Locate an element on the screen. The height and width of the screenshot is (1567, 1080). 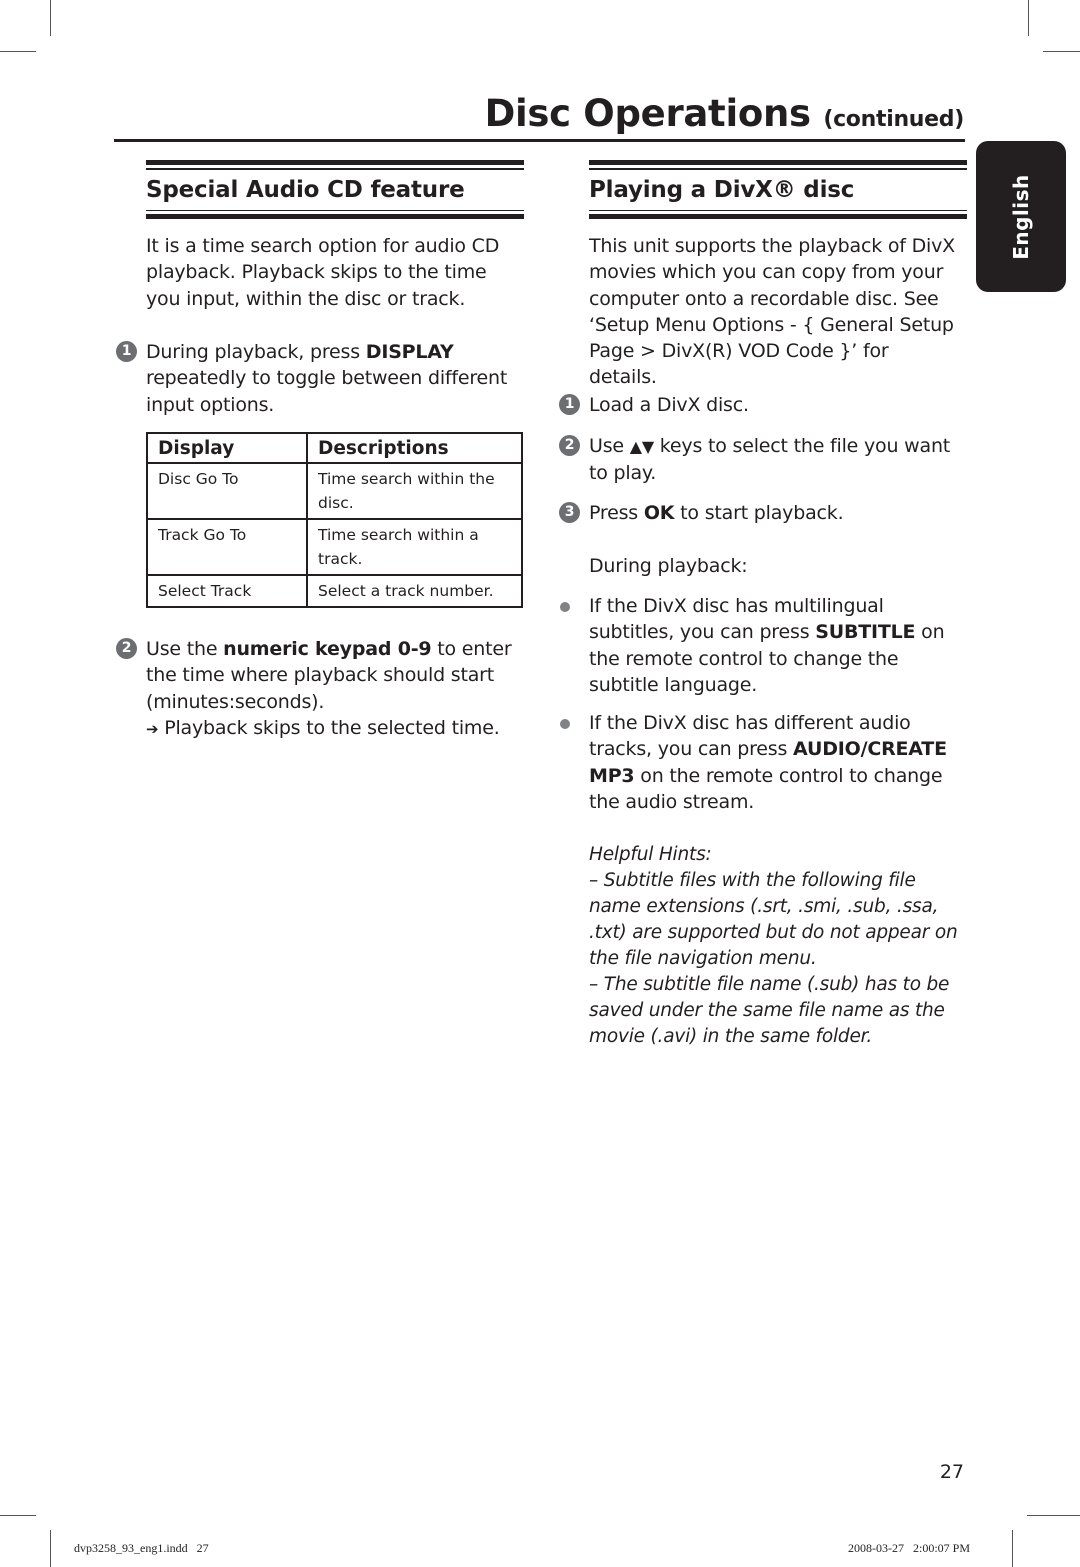
section-title: Playing a DivX® disc is located at coordinates (722, 189).